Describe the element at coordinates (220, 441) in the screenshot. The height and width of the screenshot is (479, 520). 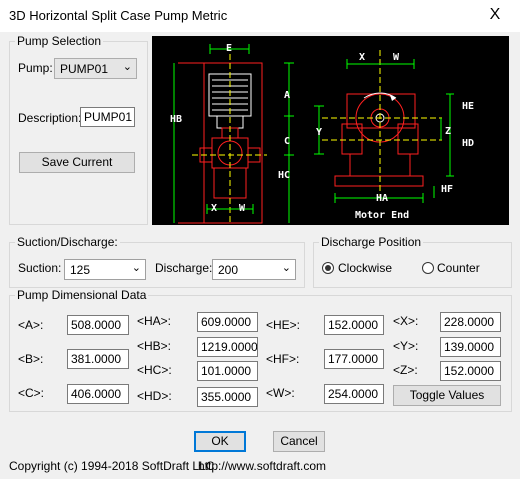
I see `ok-button: OK` at that location.